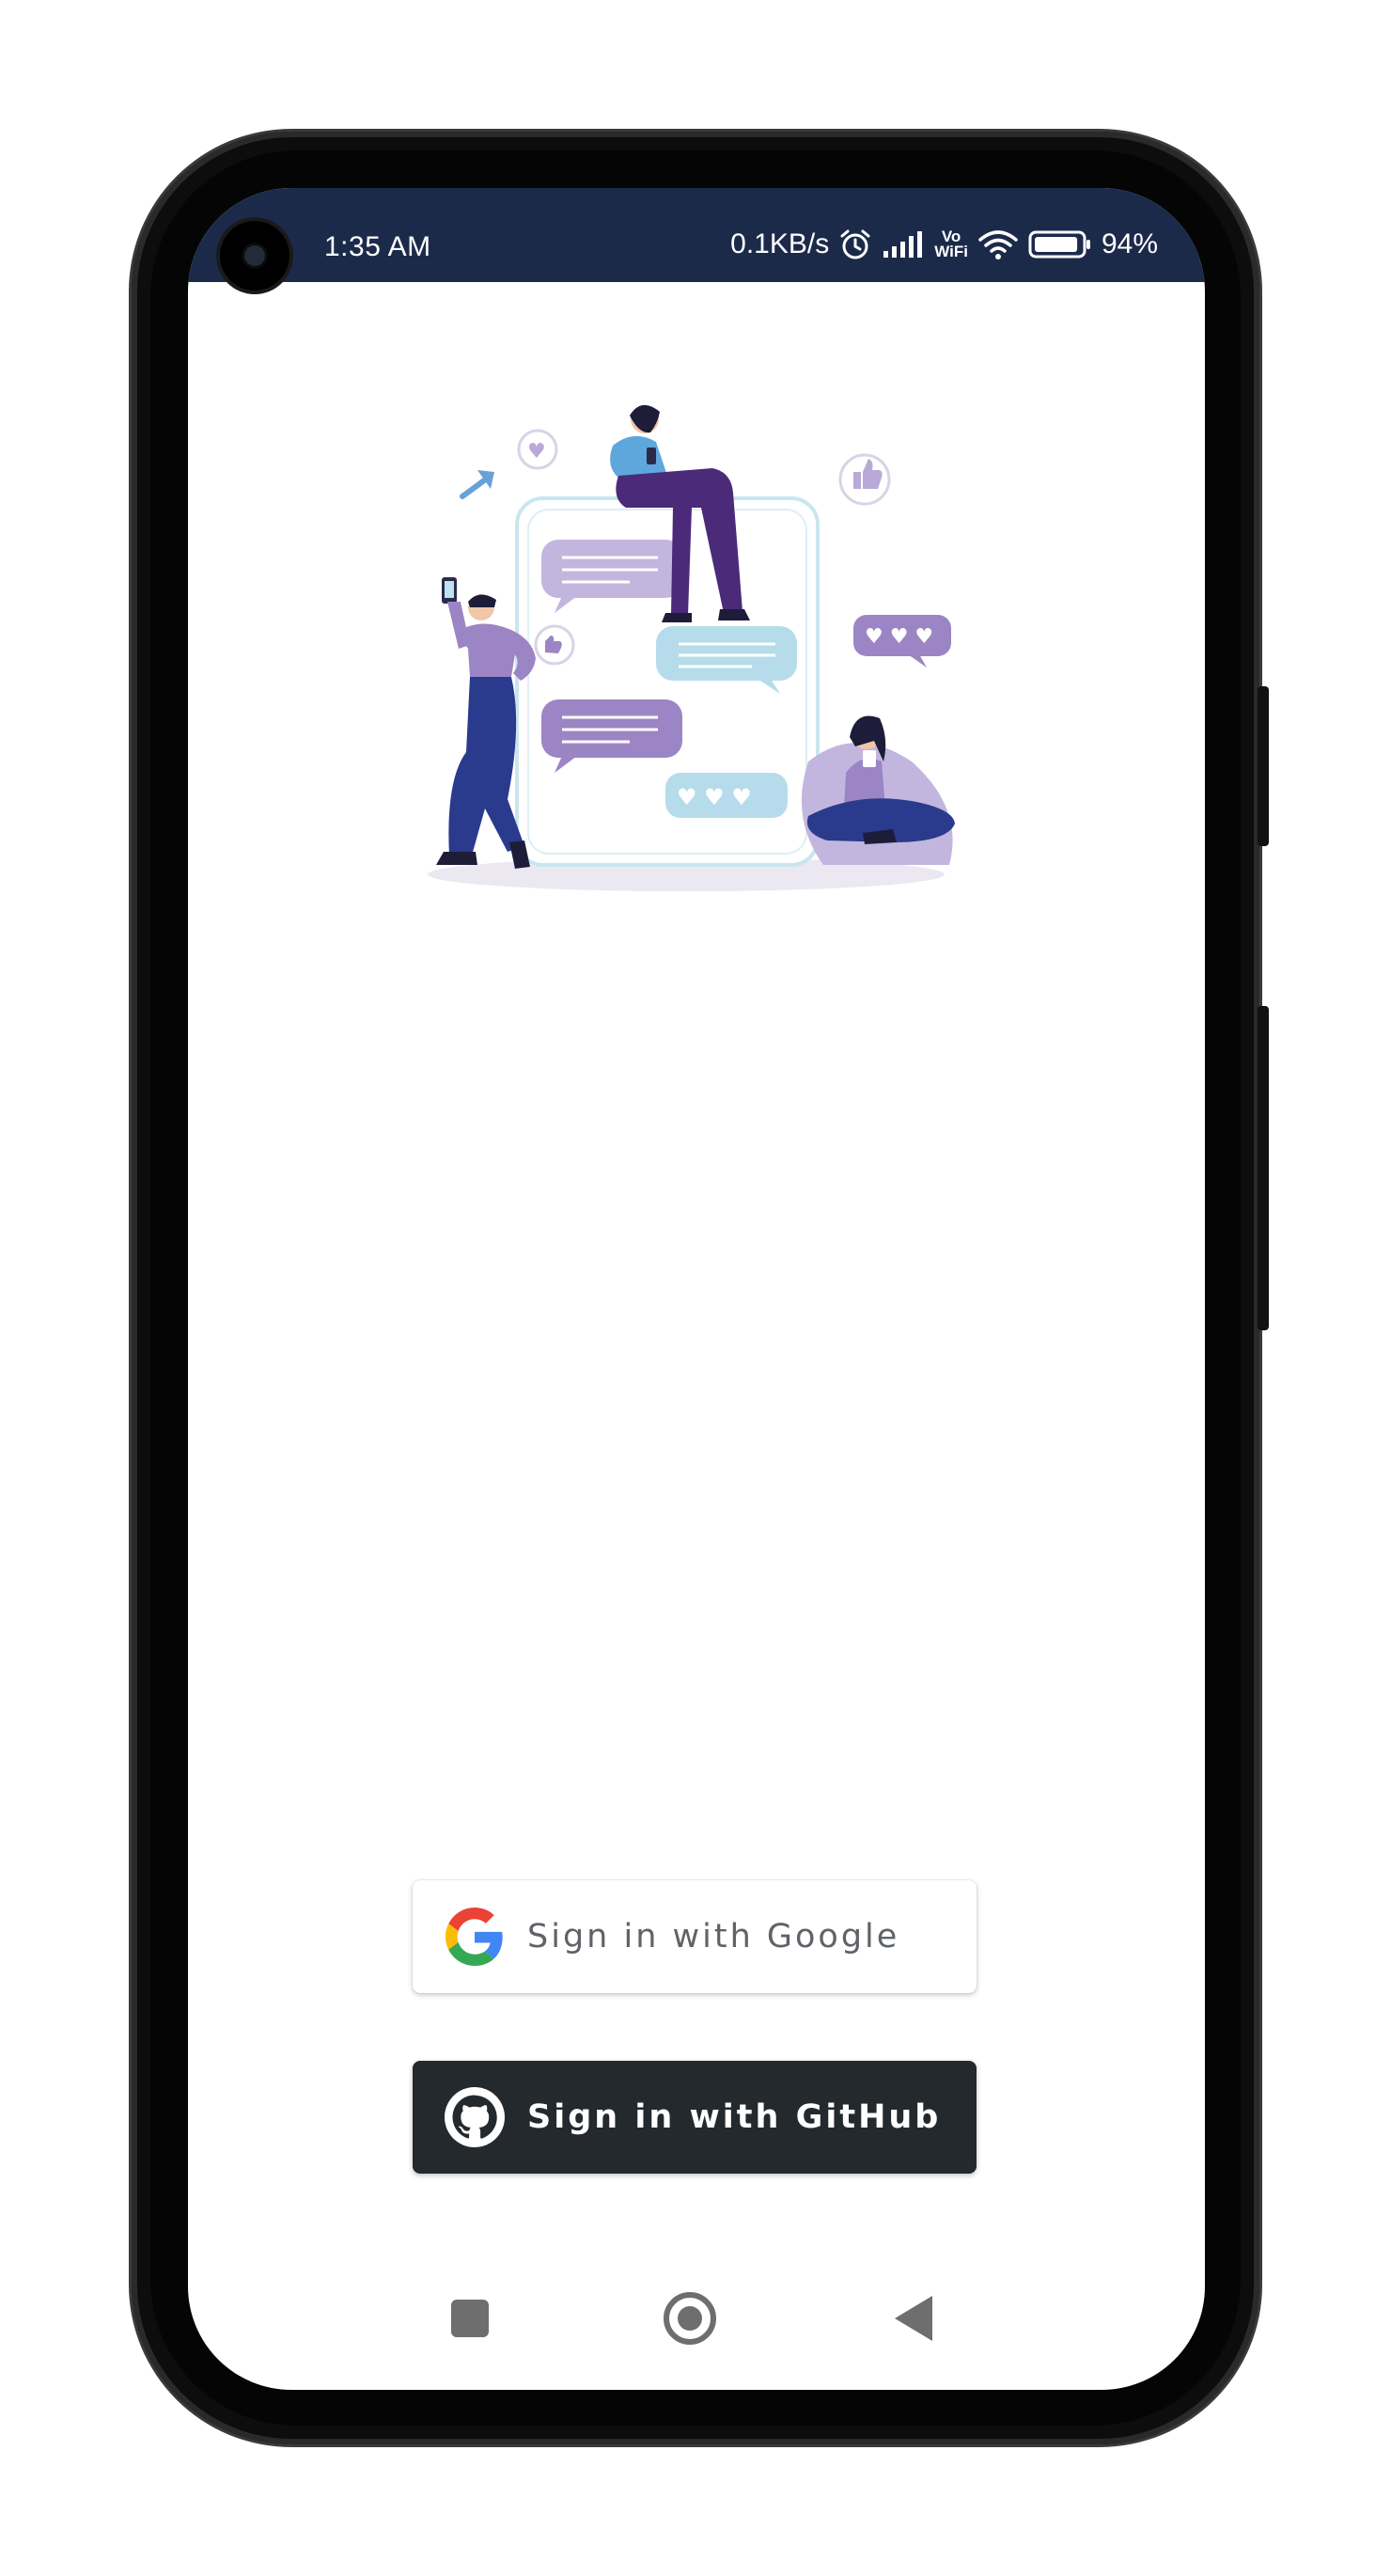 The image size is (1391, 2576). What do you see at coordinates (1130, 244) in the screenshot?
I see `battery-percentage: 94%` at bounding box center [1130, 244].